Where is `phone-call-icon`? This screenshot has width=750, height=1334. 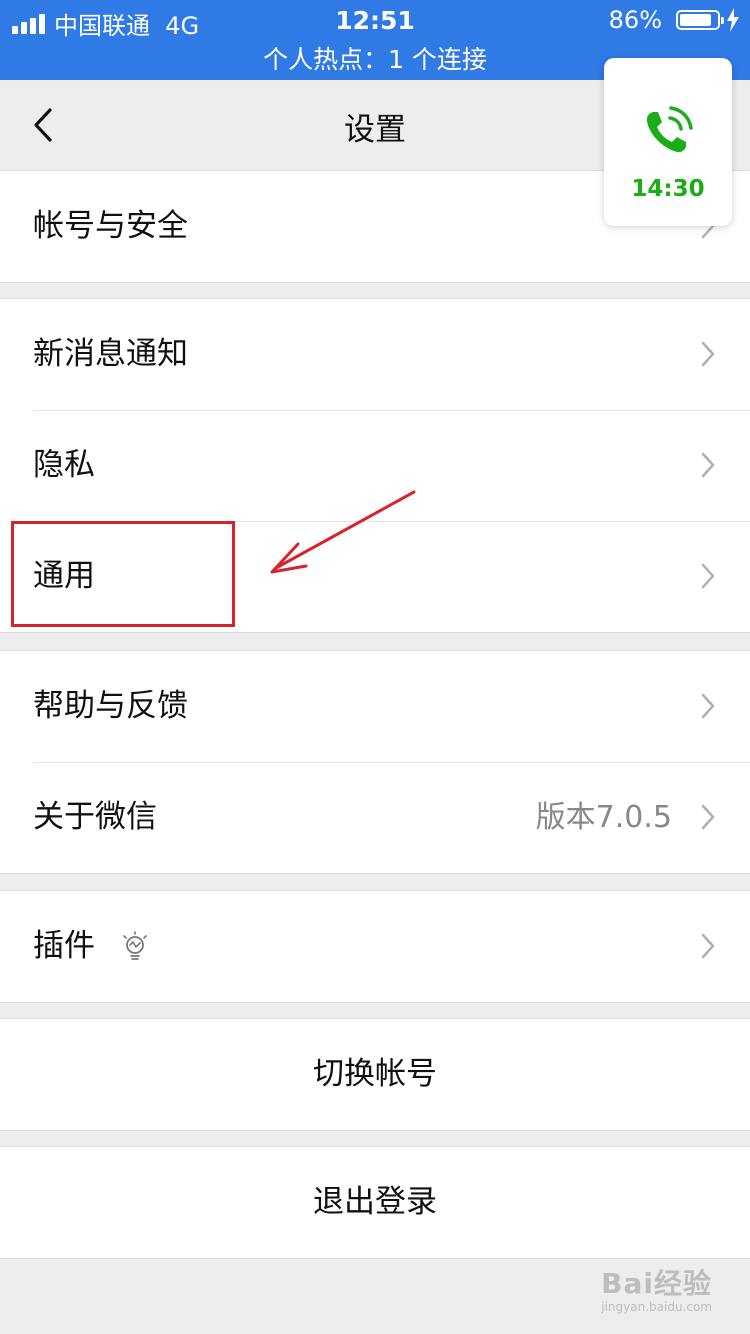 phone-call-icon is located at coordinates (669, 129).